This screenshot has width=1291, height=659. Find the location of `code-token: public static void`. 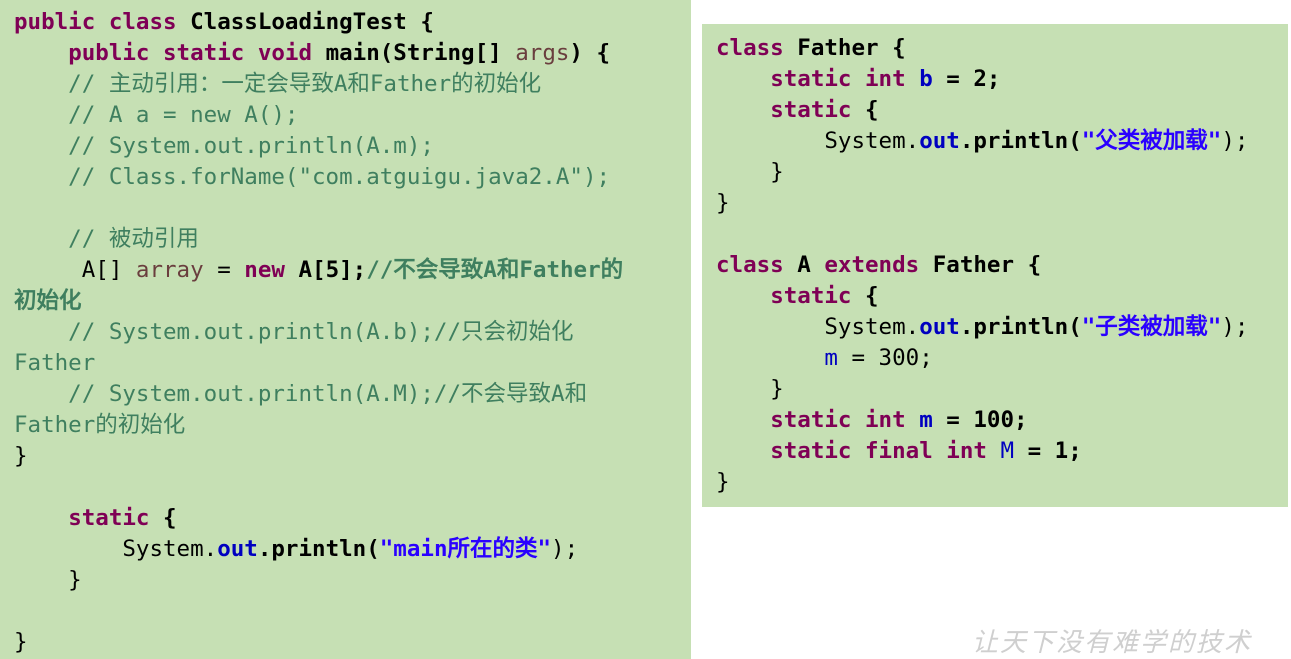

code-token: public static void is located at coordinates (197, 53).